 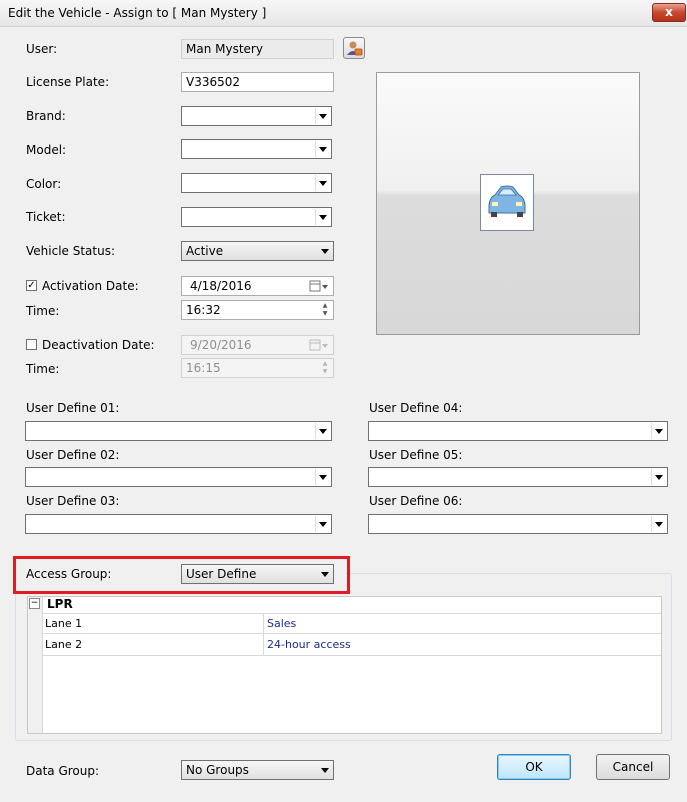 What do you see at coordinates (669, 12) in the screenshot?
I see `close-button: x` at bounding box center [669, 12].